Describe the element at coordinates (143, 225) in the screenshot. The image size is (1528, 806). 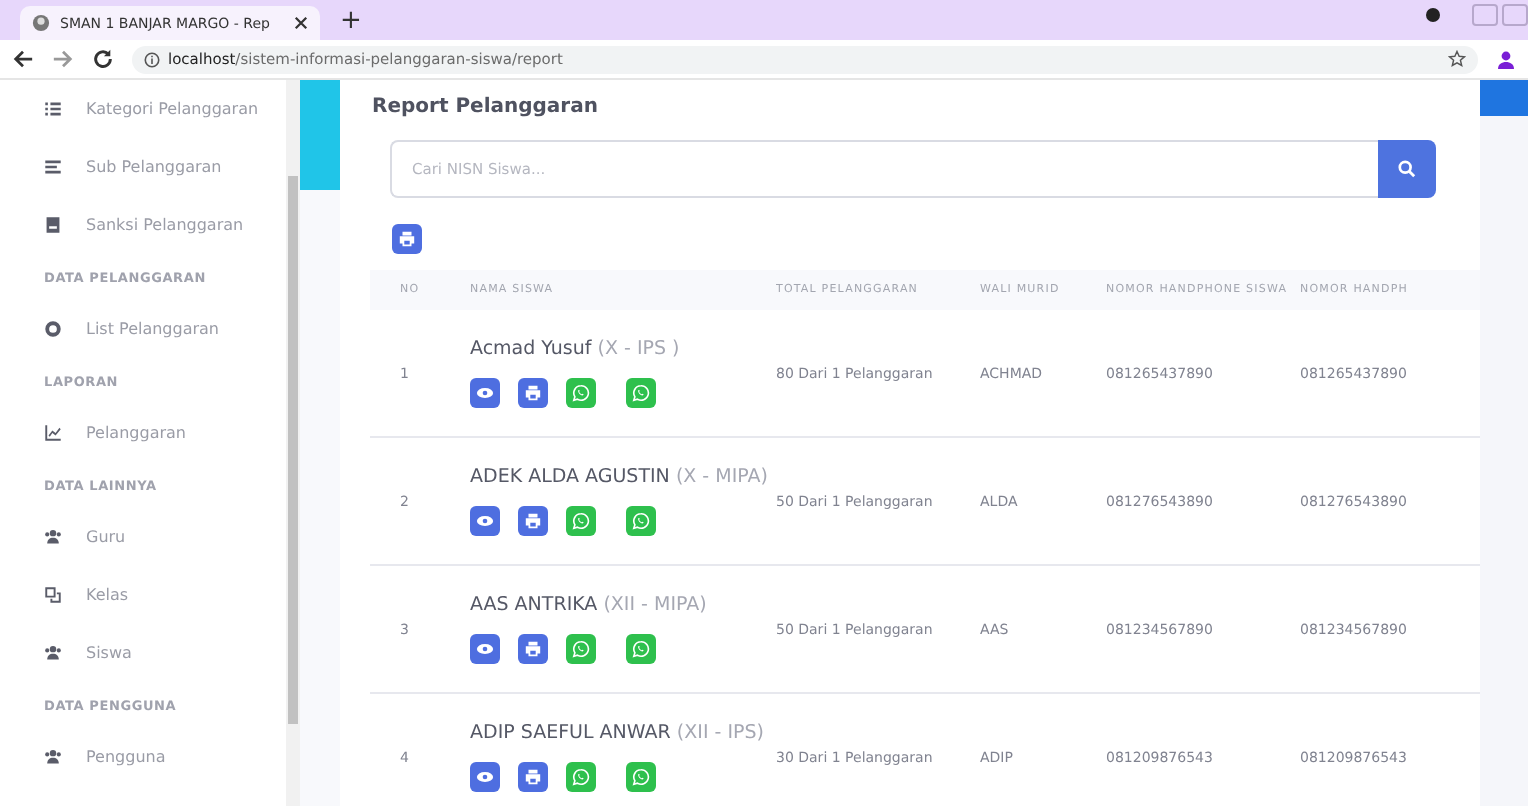
I see `sidebar-item: Sanksi Pelanggaran` at that location.